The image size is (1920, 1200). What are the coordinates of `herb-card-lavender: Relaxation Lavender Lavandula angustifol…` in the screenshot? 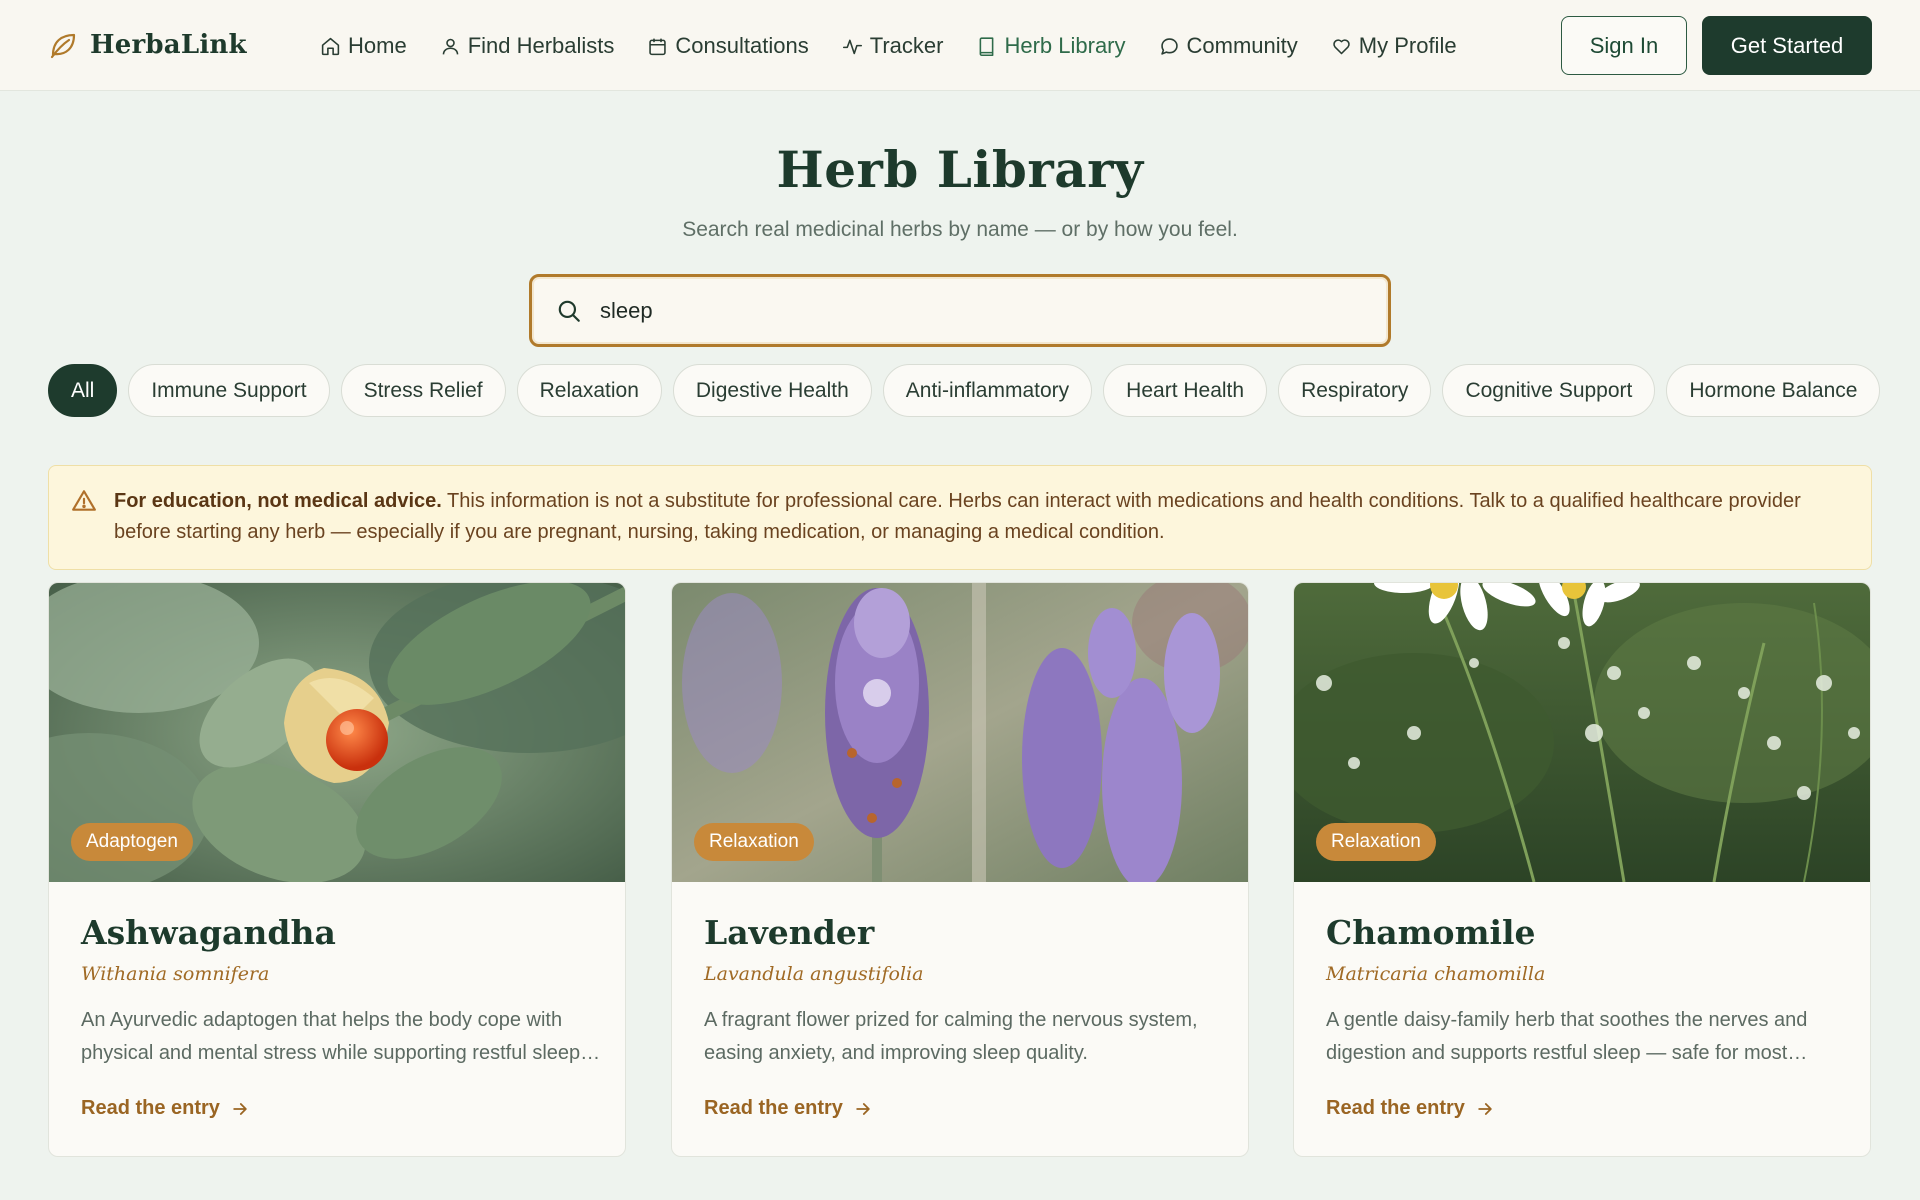 It's located at (960, 869).